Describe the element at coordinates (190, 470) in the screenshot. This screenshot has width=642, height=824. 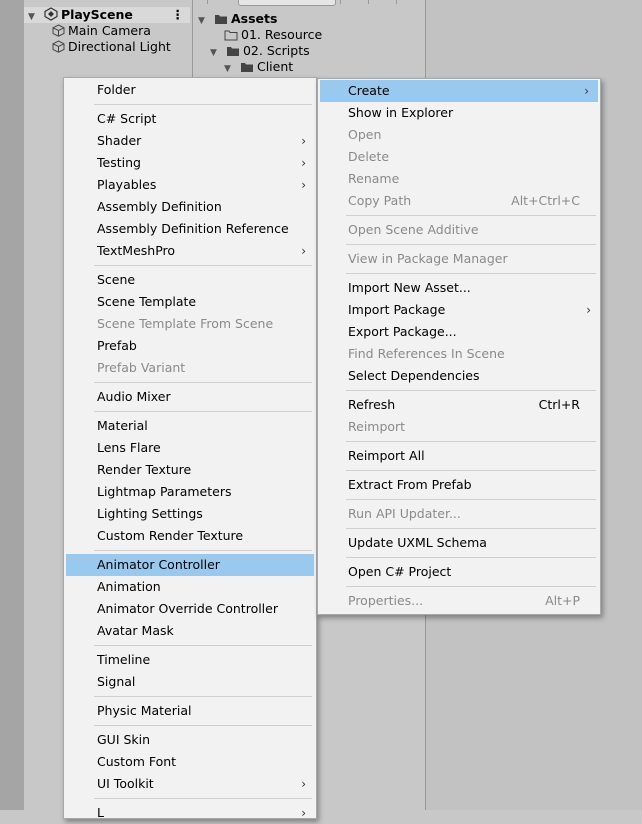
I see `menu-item-render-texture: Render Texture` at that location.